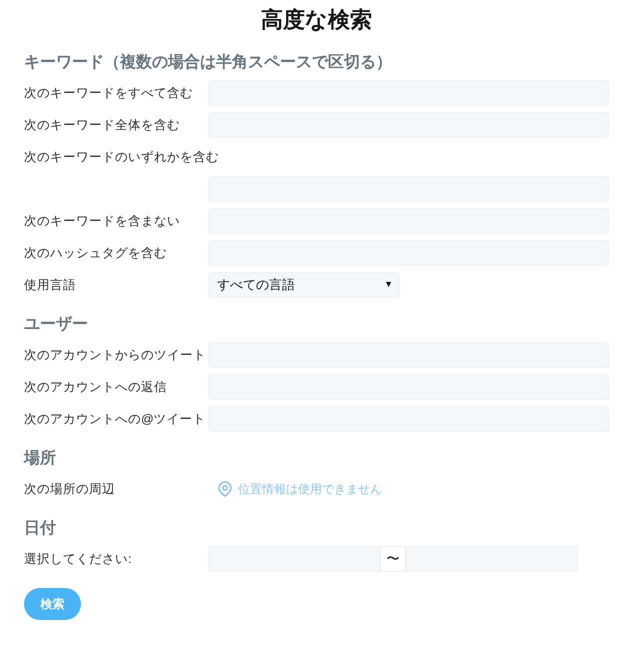  What do you see at coordinates (40, 458) in the screenshot?
I see `section-heading: 場所` at bounding box center [40, 458].